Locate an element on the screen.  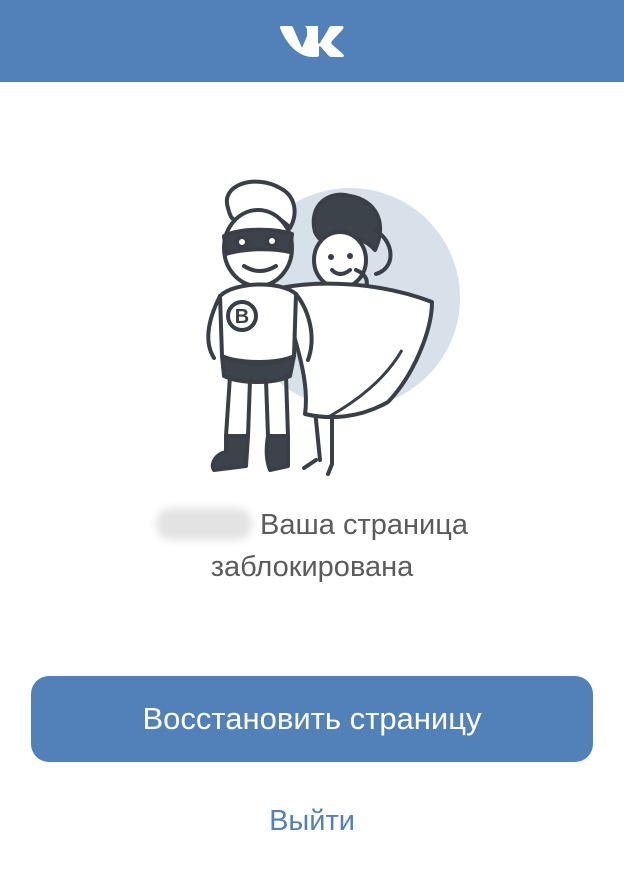
logout-link: Выйти is located at coordinates (312, 821).